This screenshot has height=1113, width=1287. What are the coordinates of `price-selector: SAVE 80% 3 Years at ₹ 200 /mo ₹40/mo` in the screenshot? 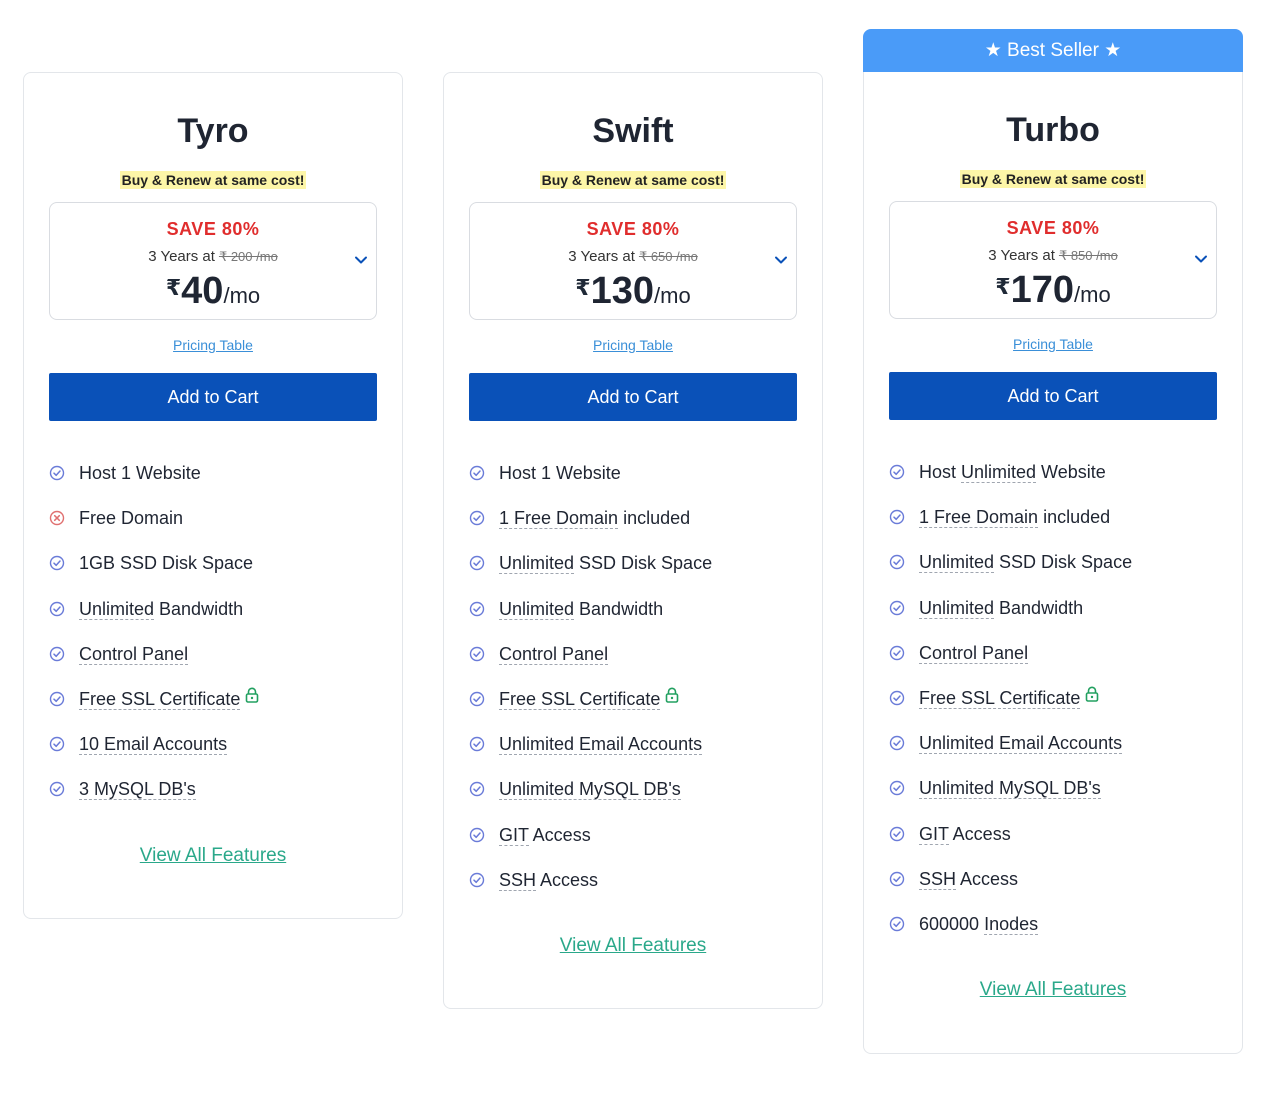 It's located at (213, 261).